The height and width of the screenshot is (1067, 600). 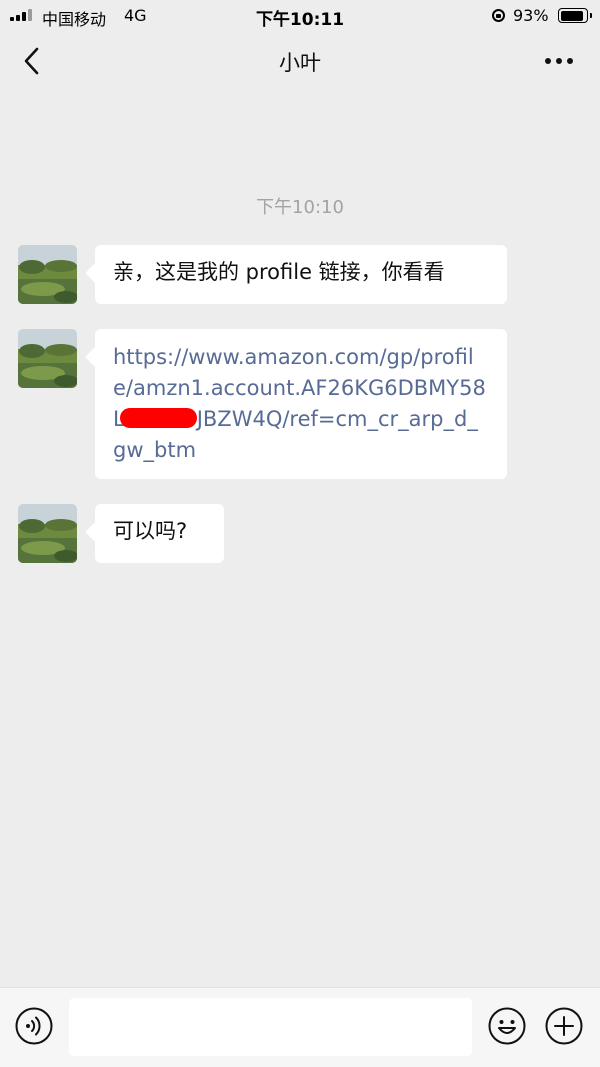 I want to click on input-bar, so click(x=300, y=1027).